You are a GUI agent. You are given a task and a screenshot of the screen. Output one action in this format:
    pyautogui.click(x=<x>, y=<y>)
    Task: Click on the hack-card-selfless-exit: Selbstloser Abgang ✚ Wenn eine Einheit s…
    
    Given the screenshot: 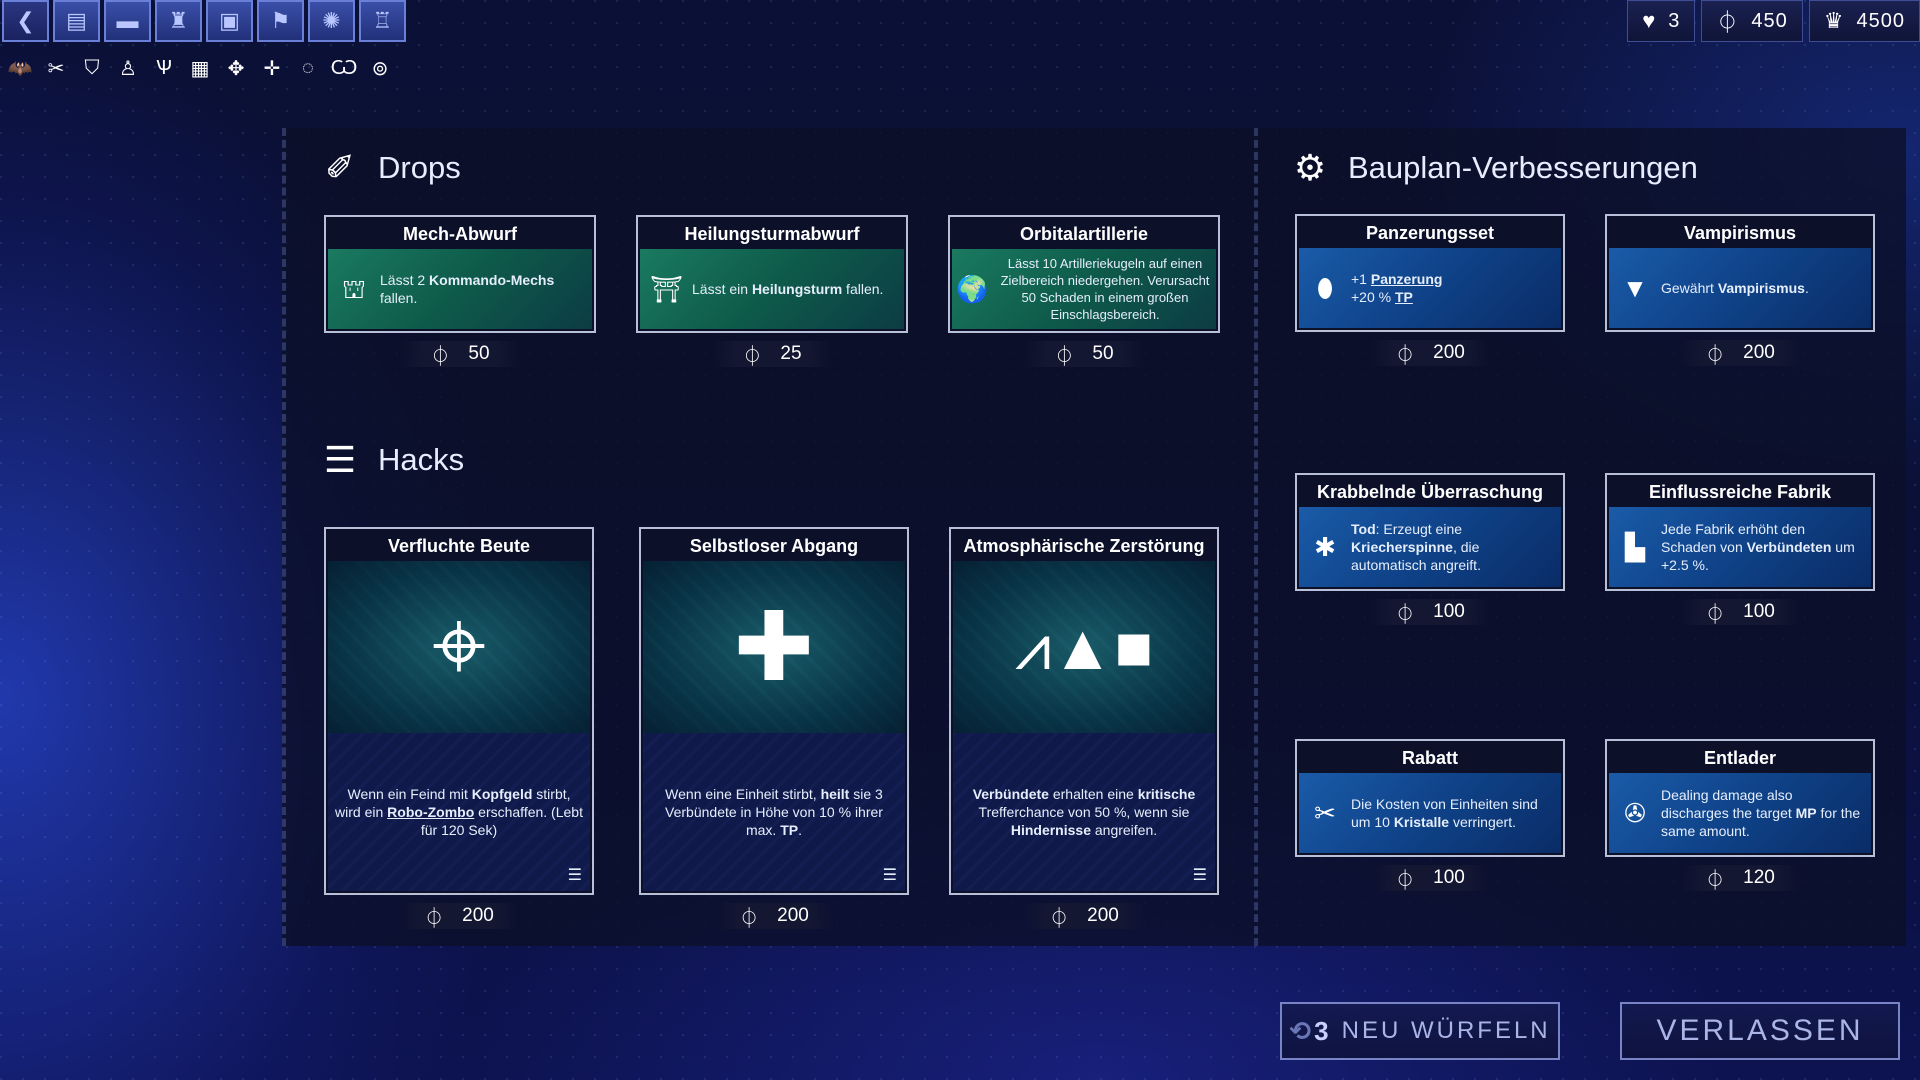 What is the action you would take?
    pyautogui.click(x=774, y=728)
    